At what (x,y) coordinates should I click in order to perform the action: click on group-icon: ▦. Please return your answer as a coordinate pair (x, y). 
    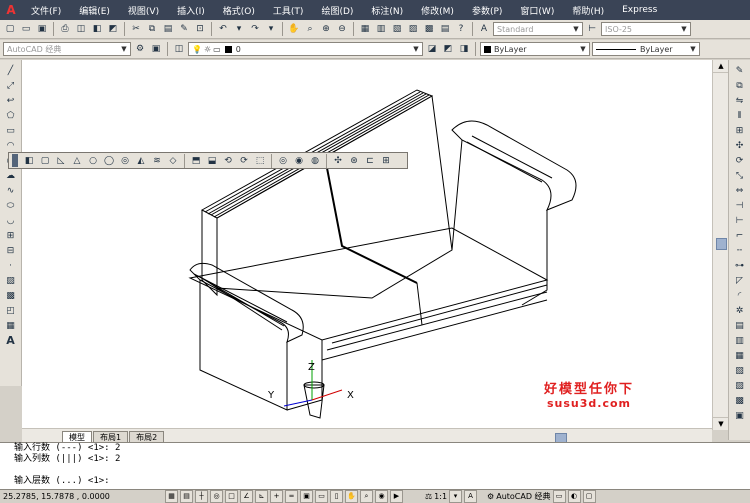
    Looking at the image, I should click on (740, 355).